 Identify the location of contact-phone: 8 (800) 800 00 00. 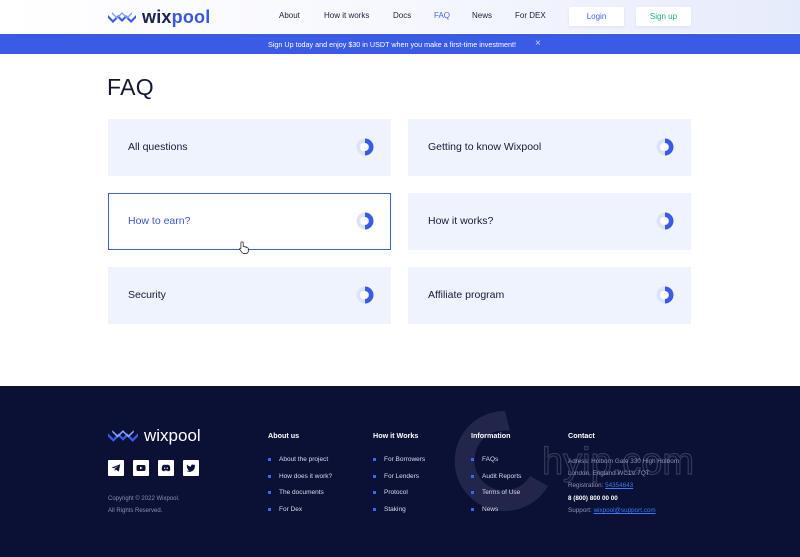
(623, 499).